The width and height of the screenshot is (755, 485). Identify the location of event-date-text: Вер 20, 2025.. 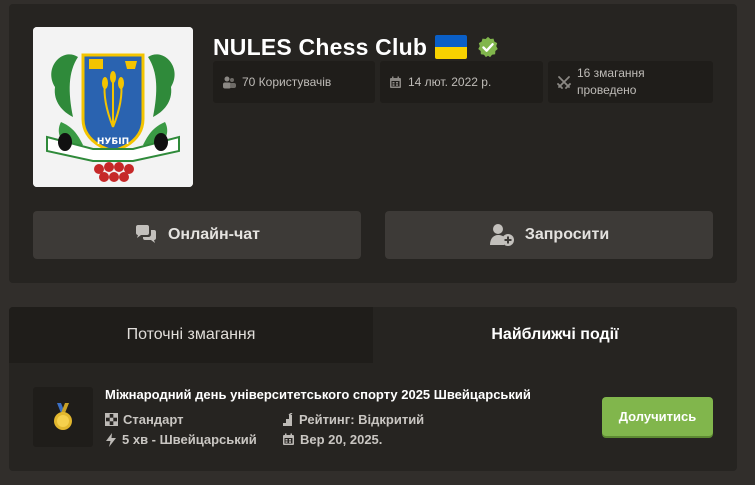
(341, 439).